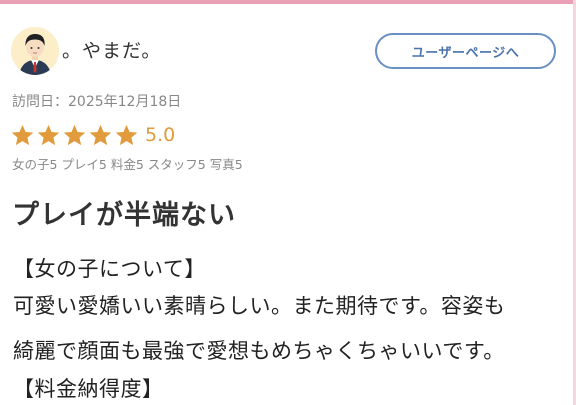 This screenshot has width=576, height=405. What do you see at coordinates (109, 269) in the screenshot?
I see `section-heading-girl: 【女の子について】` at bounding box center [109, 269].